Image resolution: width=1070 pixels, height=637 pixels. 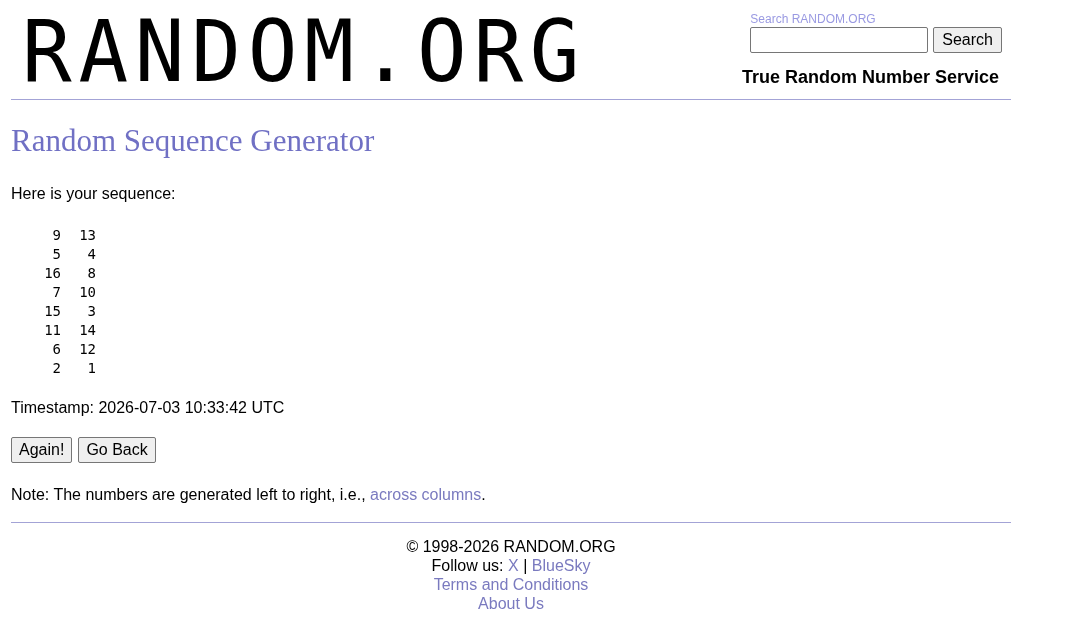 I want to click on follow-us-text: Follow us: X | BlueSky, so click(x=511, y=565).